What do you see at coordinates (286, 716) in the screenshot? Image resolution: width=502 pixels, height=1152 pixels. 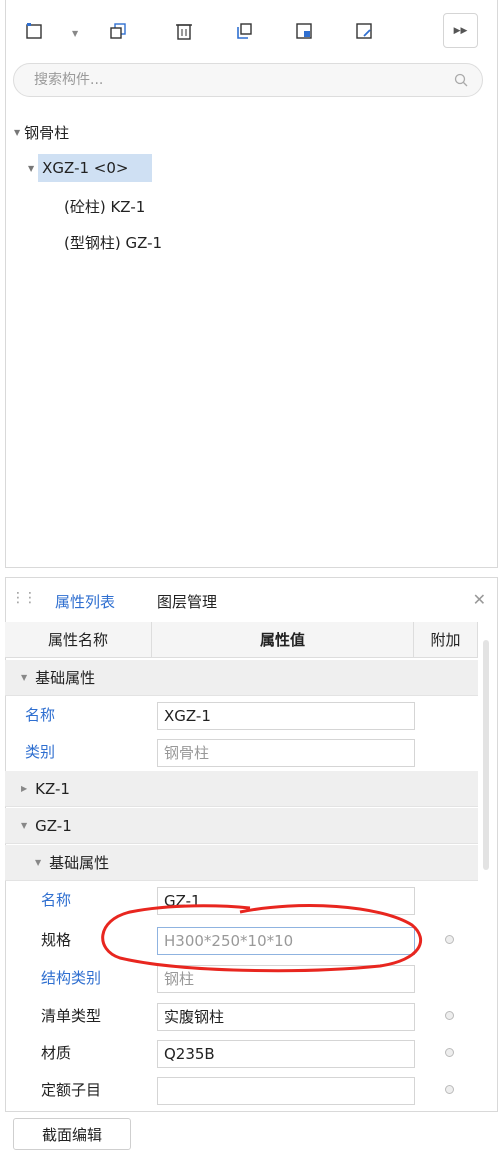 I see `property-value-input: XGZ-1` at bounding box center [286, 716].